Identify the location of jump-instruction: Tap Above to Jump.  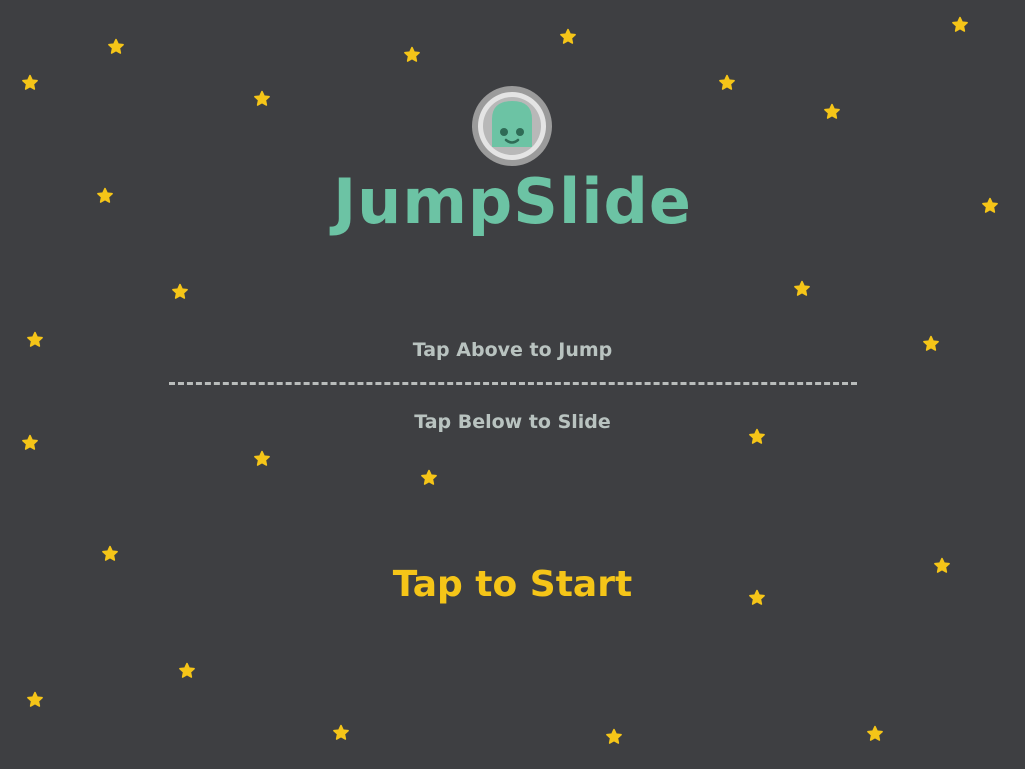
(512, 350).